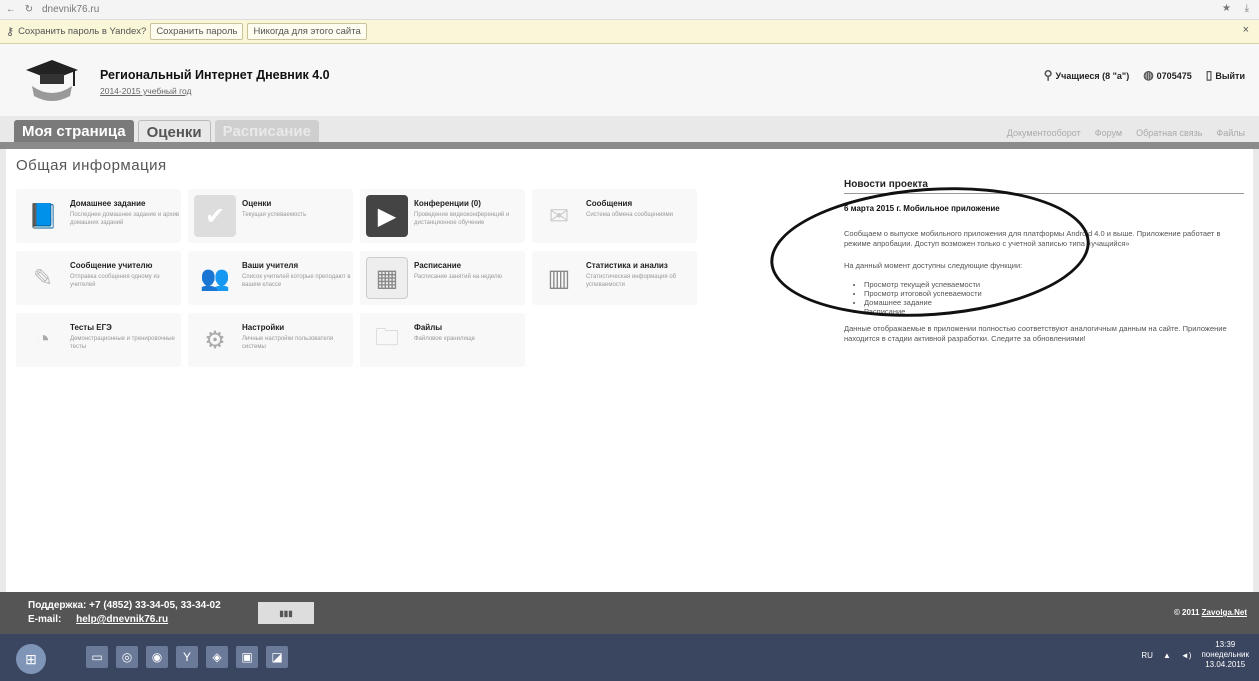  Describe the element at coordinates (447, 203) in the screenshot. I see `card-title: Конференции (0)` at that location.